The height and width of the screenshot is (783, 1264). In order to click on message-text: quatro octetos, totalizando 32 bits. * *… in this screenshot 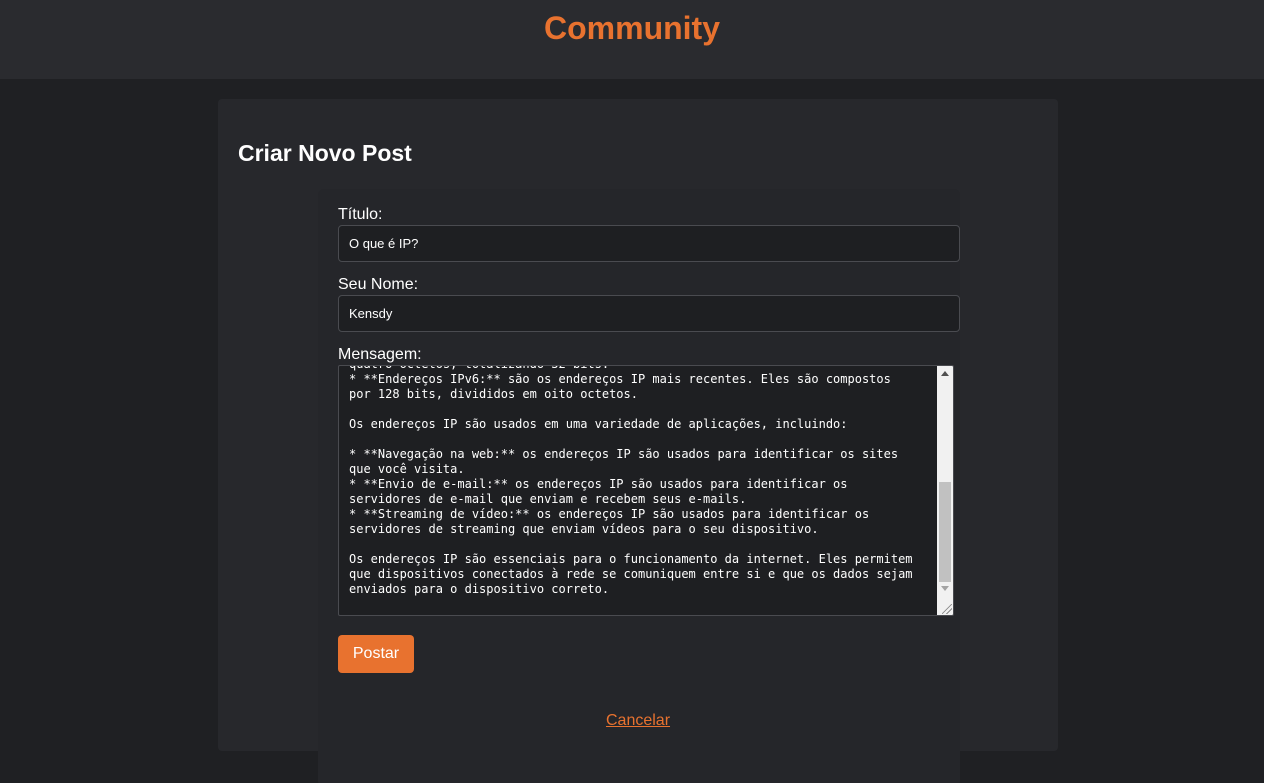, I will do `click(631, 481)`.